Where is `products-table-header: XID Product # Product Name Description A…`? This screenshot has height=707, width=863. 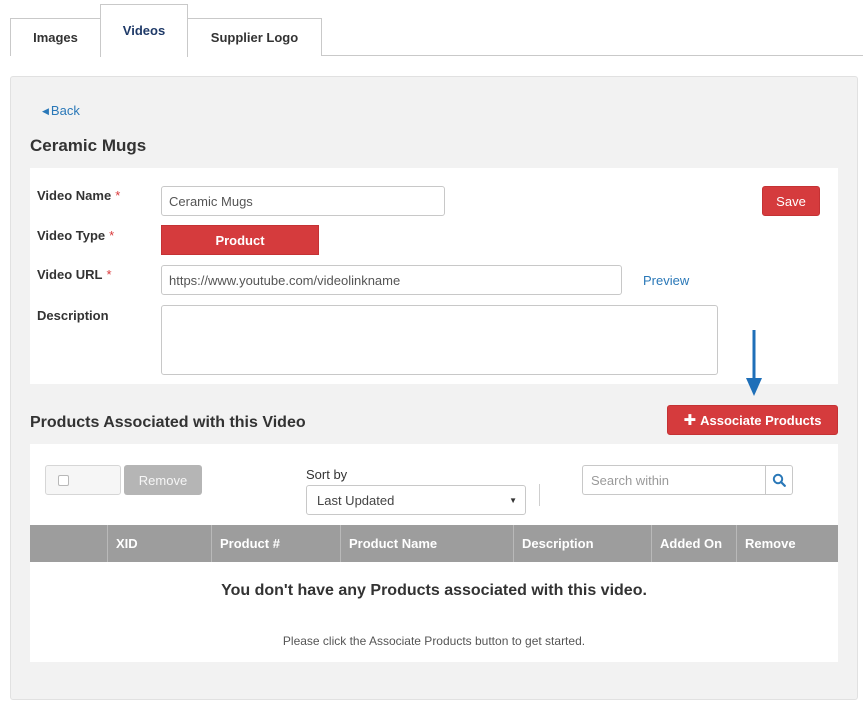 products-table-header: XID Product # Product Name Description A… is located at coordinates (434, 543).